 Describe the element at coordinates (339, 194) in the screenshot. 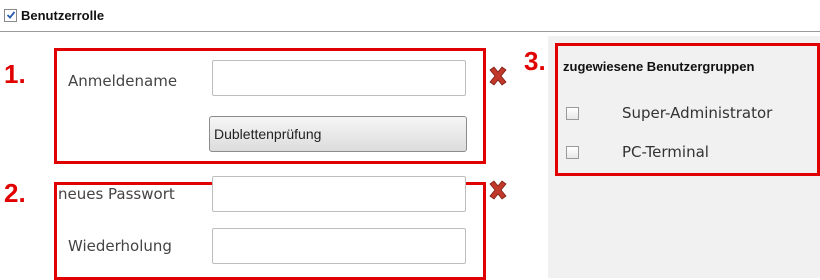

I see `new-password-input` at that location.